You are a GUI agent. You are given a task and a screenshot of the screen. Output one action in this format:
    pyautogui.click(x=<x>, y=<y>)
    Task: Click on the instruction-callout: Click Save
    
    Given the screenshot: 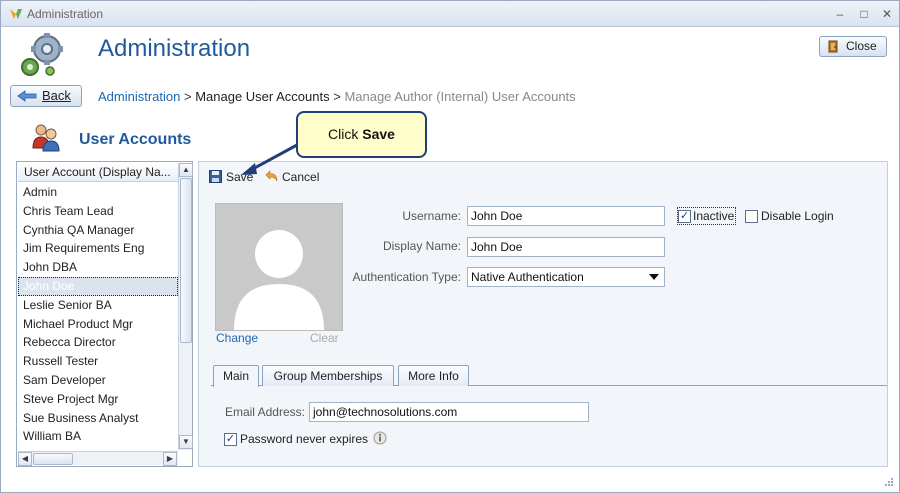 What is the action you would take?
    pyautogui.click(x=361, y=134)
    